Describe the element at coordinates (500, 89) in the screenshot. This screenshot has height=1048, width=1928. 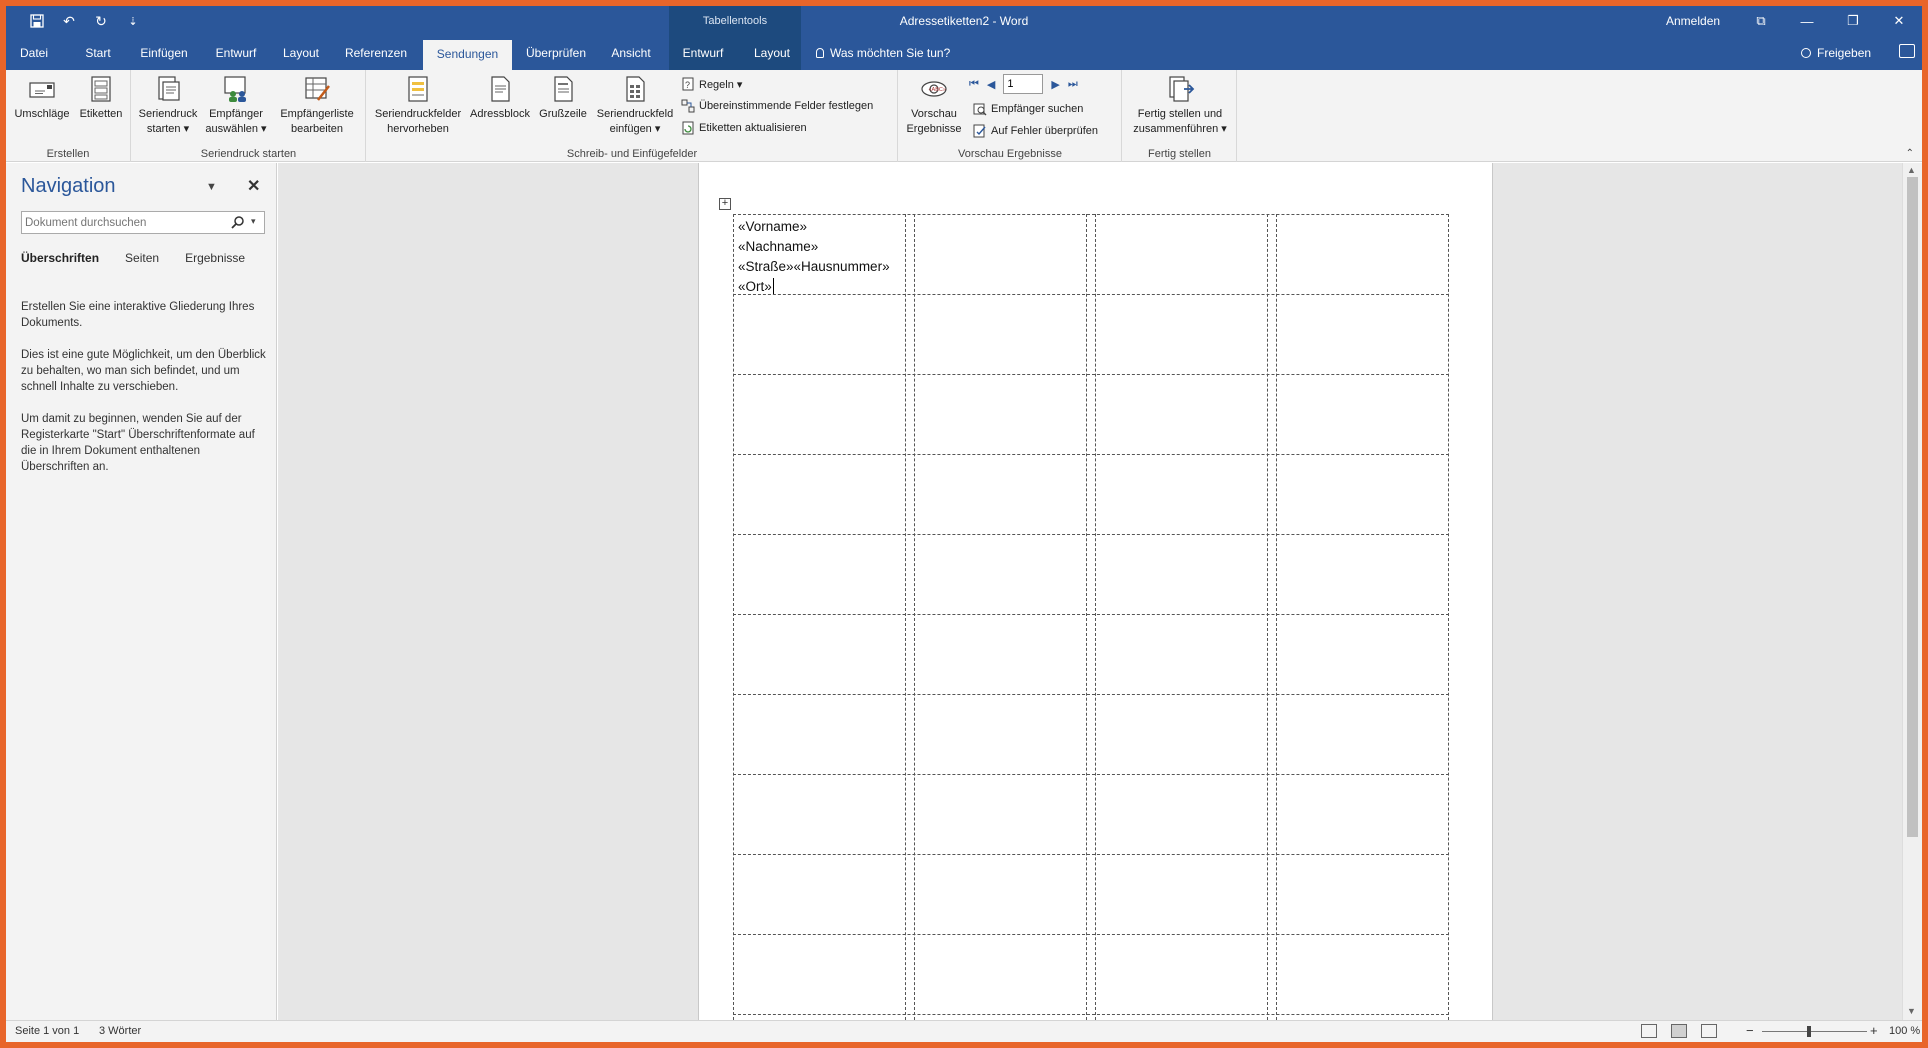
I see `address-block-icon` at that location.